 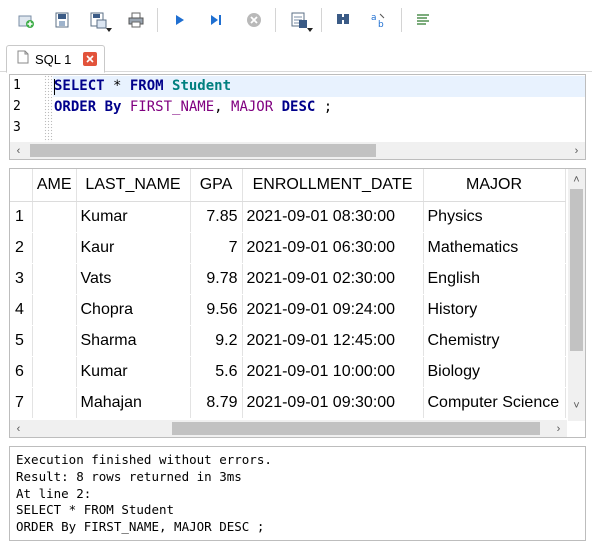 I want to click on column-header: ENROLLMENT_DATE, so click(x=333, y=185).